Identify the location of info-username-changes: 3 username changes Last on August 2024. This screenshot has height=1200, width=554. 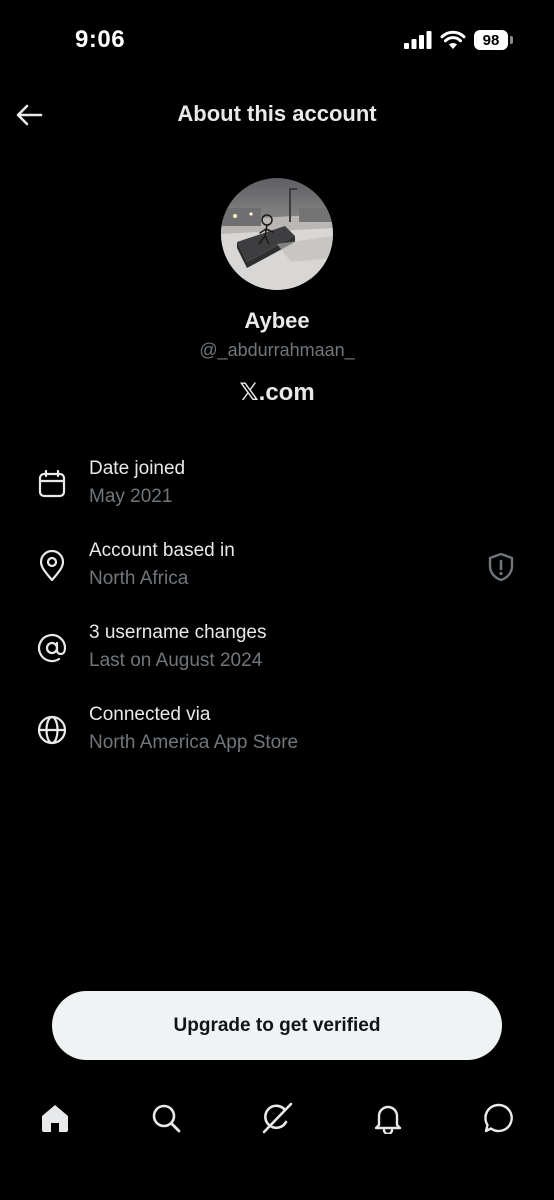
(277, 657).